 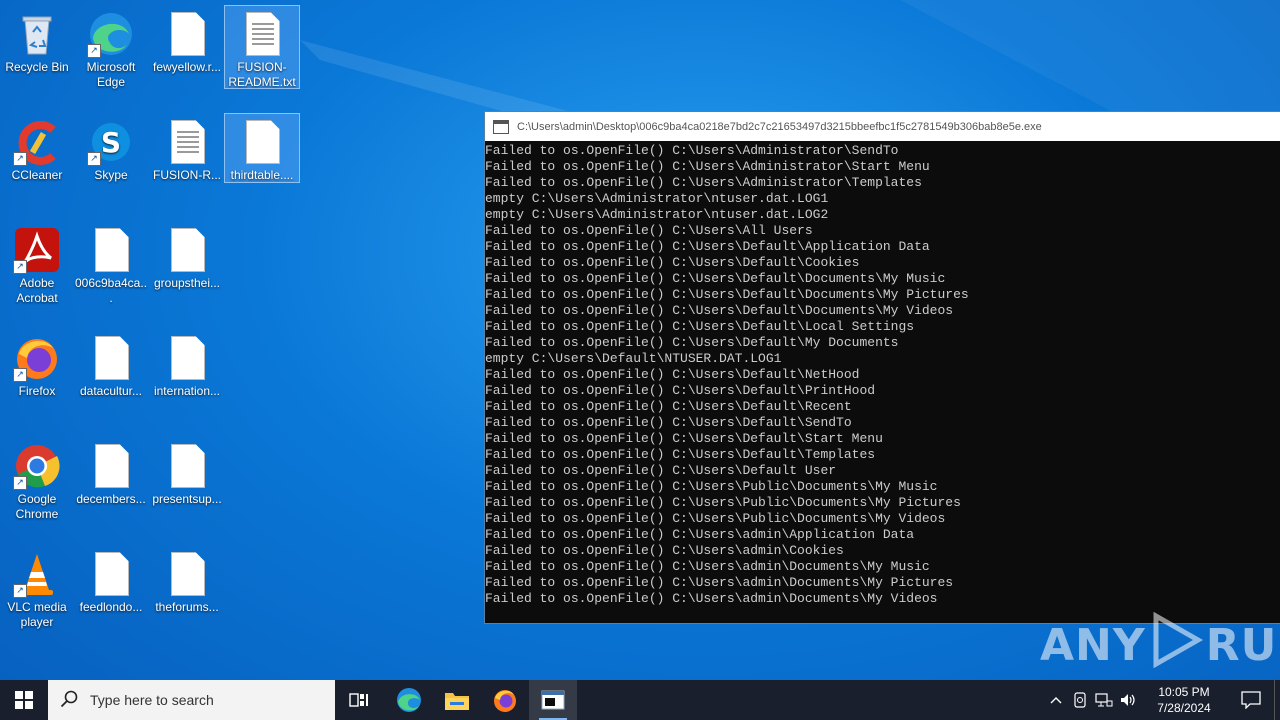 What do you see at coordinates (37, 574) in the screenshot?
I see `vlc-cone-icon: ↗` at bounding box center [37, 574].